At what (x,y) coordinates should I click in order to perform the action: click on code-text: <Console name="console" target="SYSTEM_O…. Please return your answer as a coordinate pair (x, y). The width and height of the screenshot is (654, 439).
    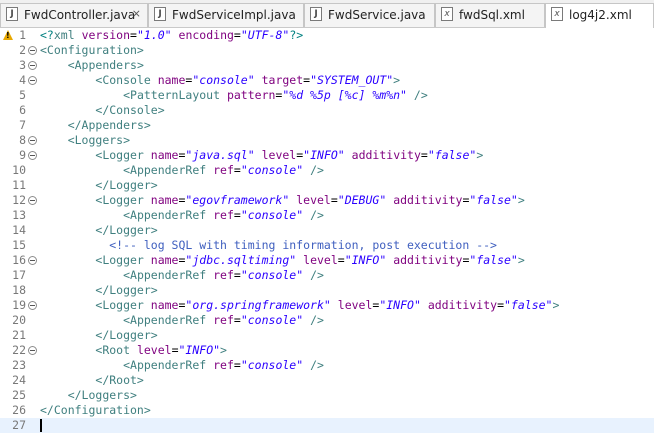
    Looking at the image, I should click on (220, 80).